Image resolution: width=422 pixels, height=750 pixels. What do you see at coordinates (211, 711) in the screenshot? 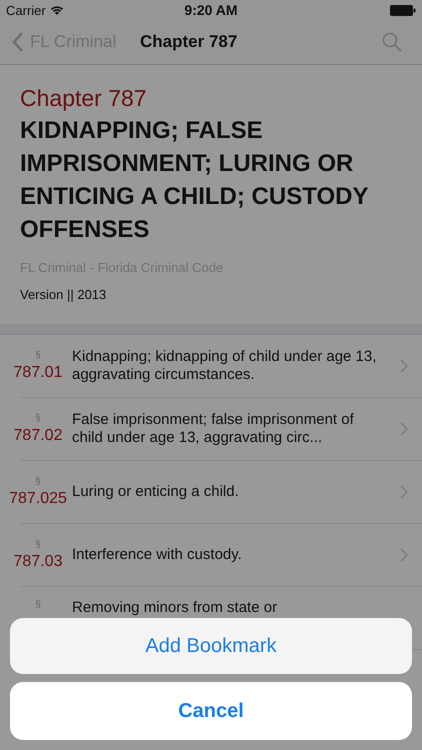
I see `cancel-button: Cancel` at bounding box center [211, 711].